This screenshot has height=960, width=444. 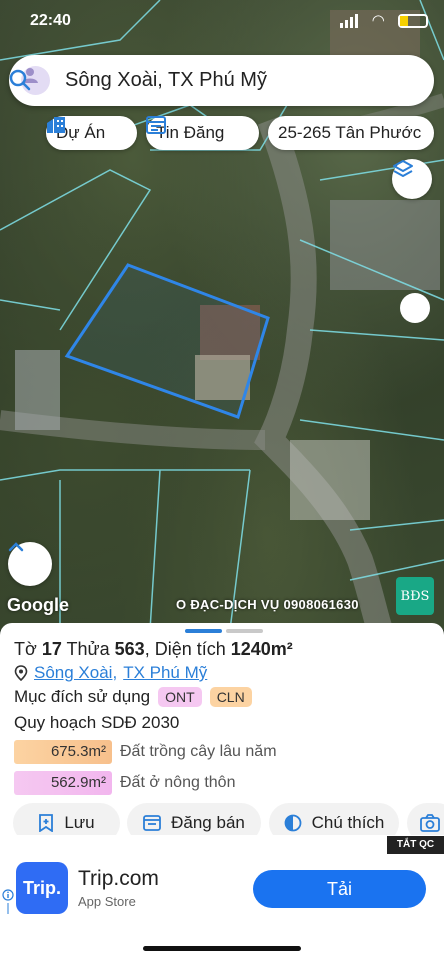 What do you see at coordinates (267, 604) in the screenshot?
I see `map-credit: O ĐẠC-DỊCH VỤ 0908061630` at bounding box center [267, 604].